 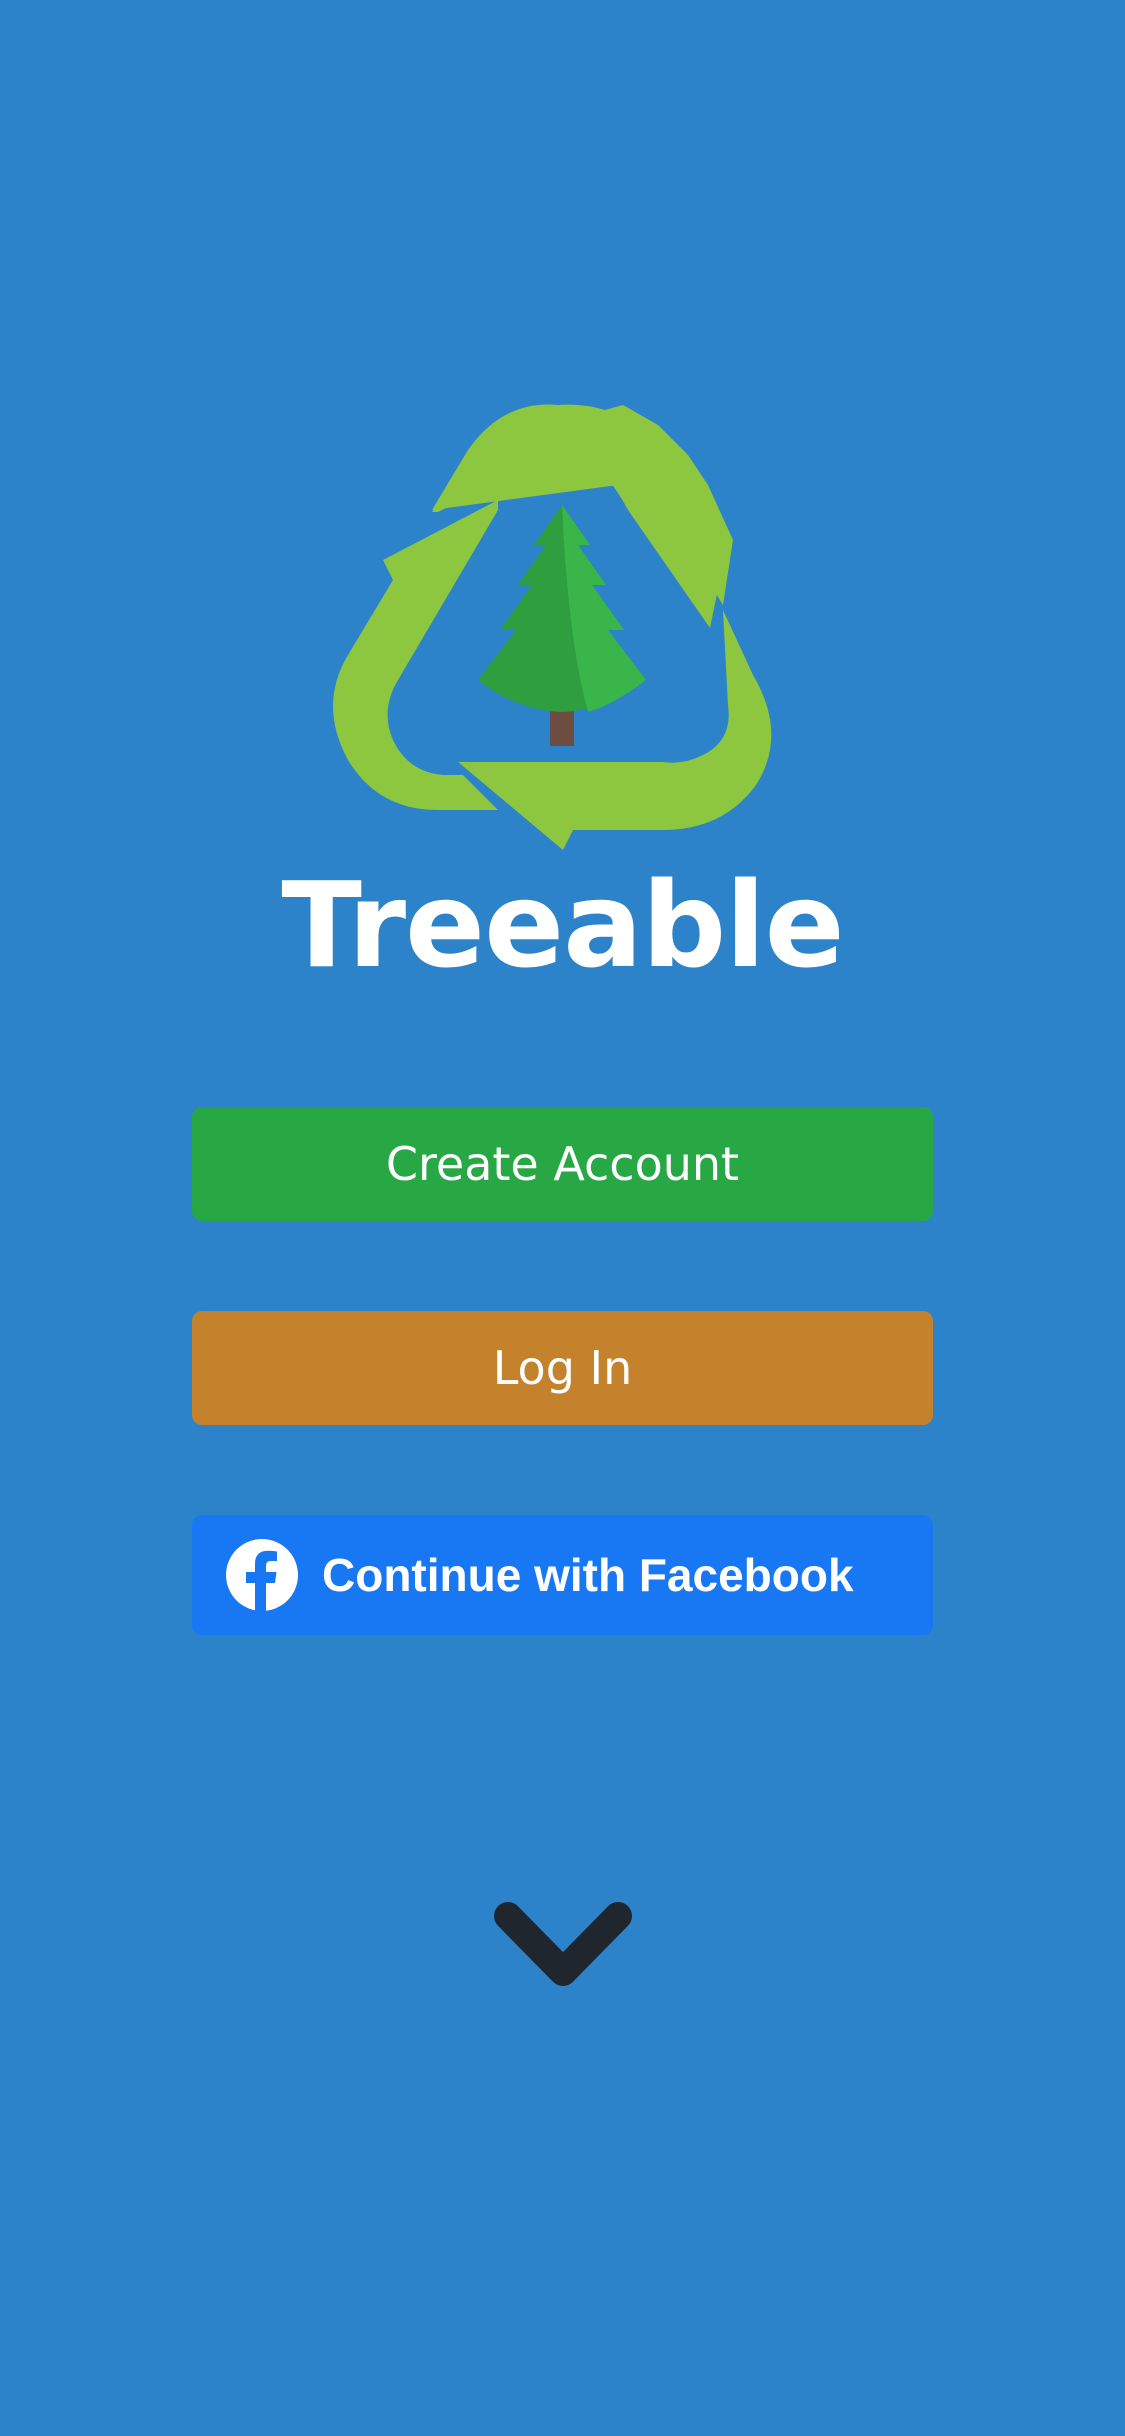 What do you see at coordinates (562, 1164) in the screenshot?
I see `create-account-button: Create Account` at bounding box center [562, 1164].